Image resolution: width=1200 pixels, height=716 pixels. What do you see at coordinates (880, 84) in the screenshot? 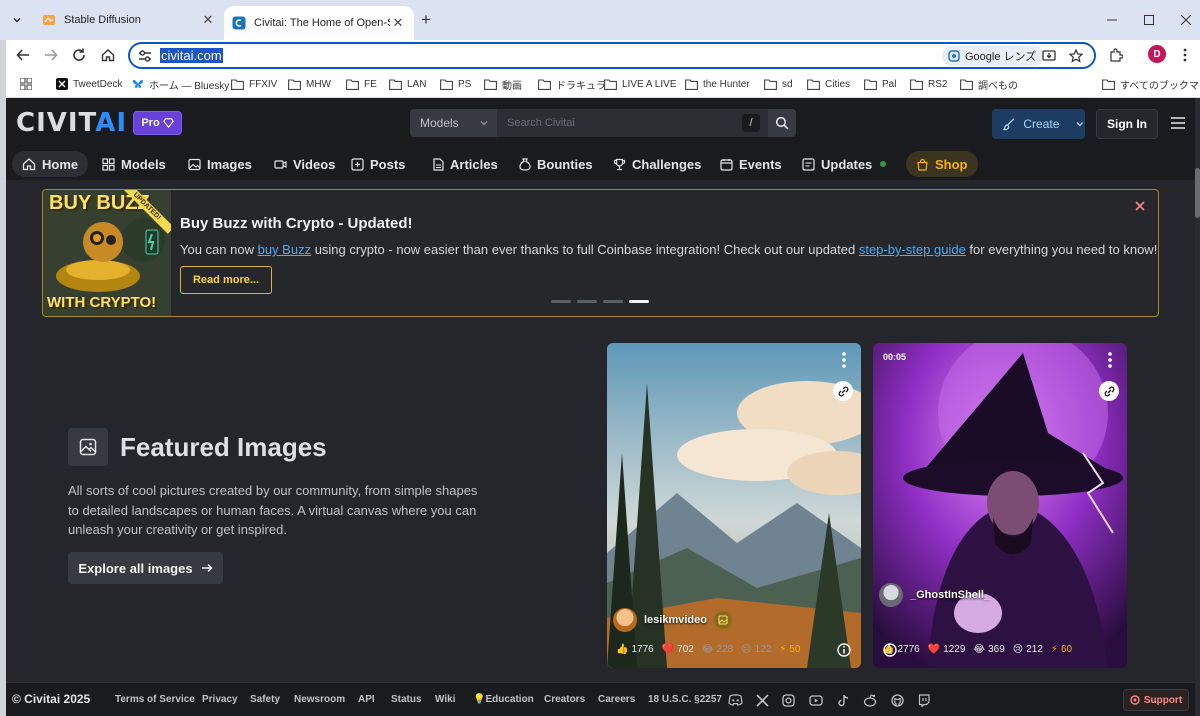
I see `bookmark-folder: Pal` at bounding box center [880, 84].